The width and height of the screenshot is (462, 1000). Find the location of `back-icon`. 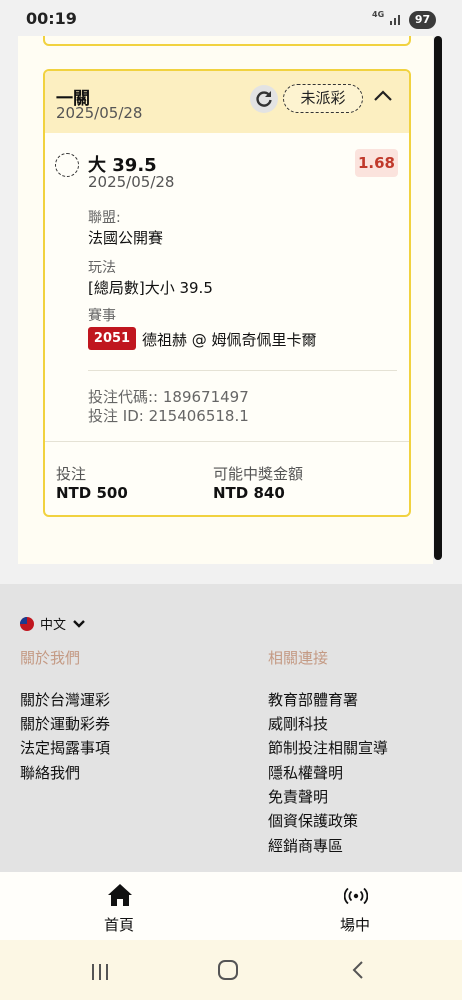

back-icon is located at coordinates (358, 970).